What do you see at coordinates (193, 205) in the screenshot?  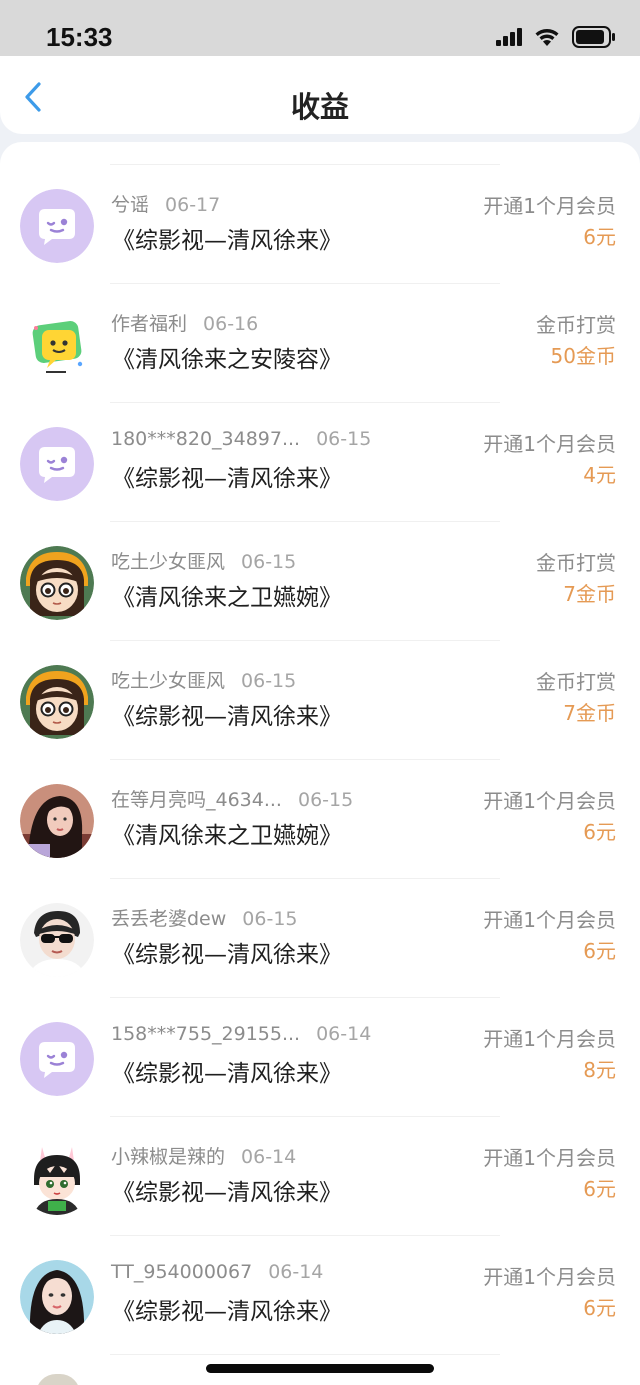 I see `date: 06-17` at bounding box center [193, 205].